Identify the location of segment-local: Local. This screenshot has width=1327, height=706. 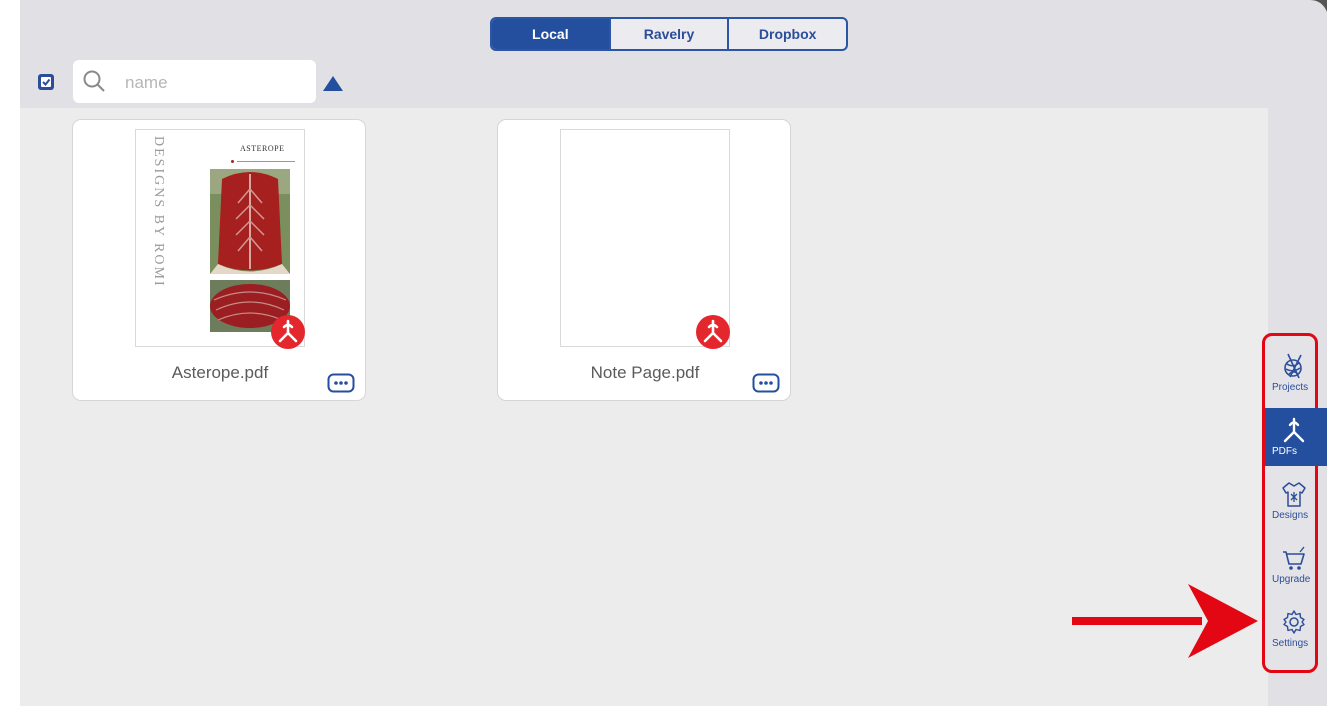
(550, 34).